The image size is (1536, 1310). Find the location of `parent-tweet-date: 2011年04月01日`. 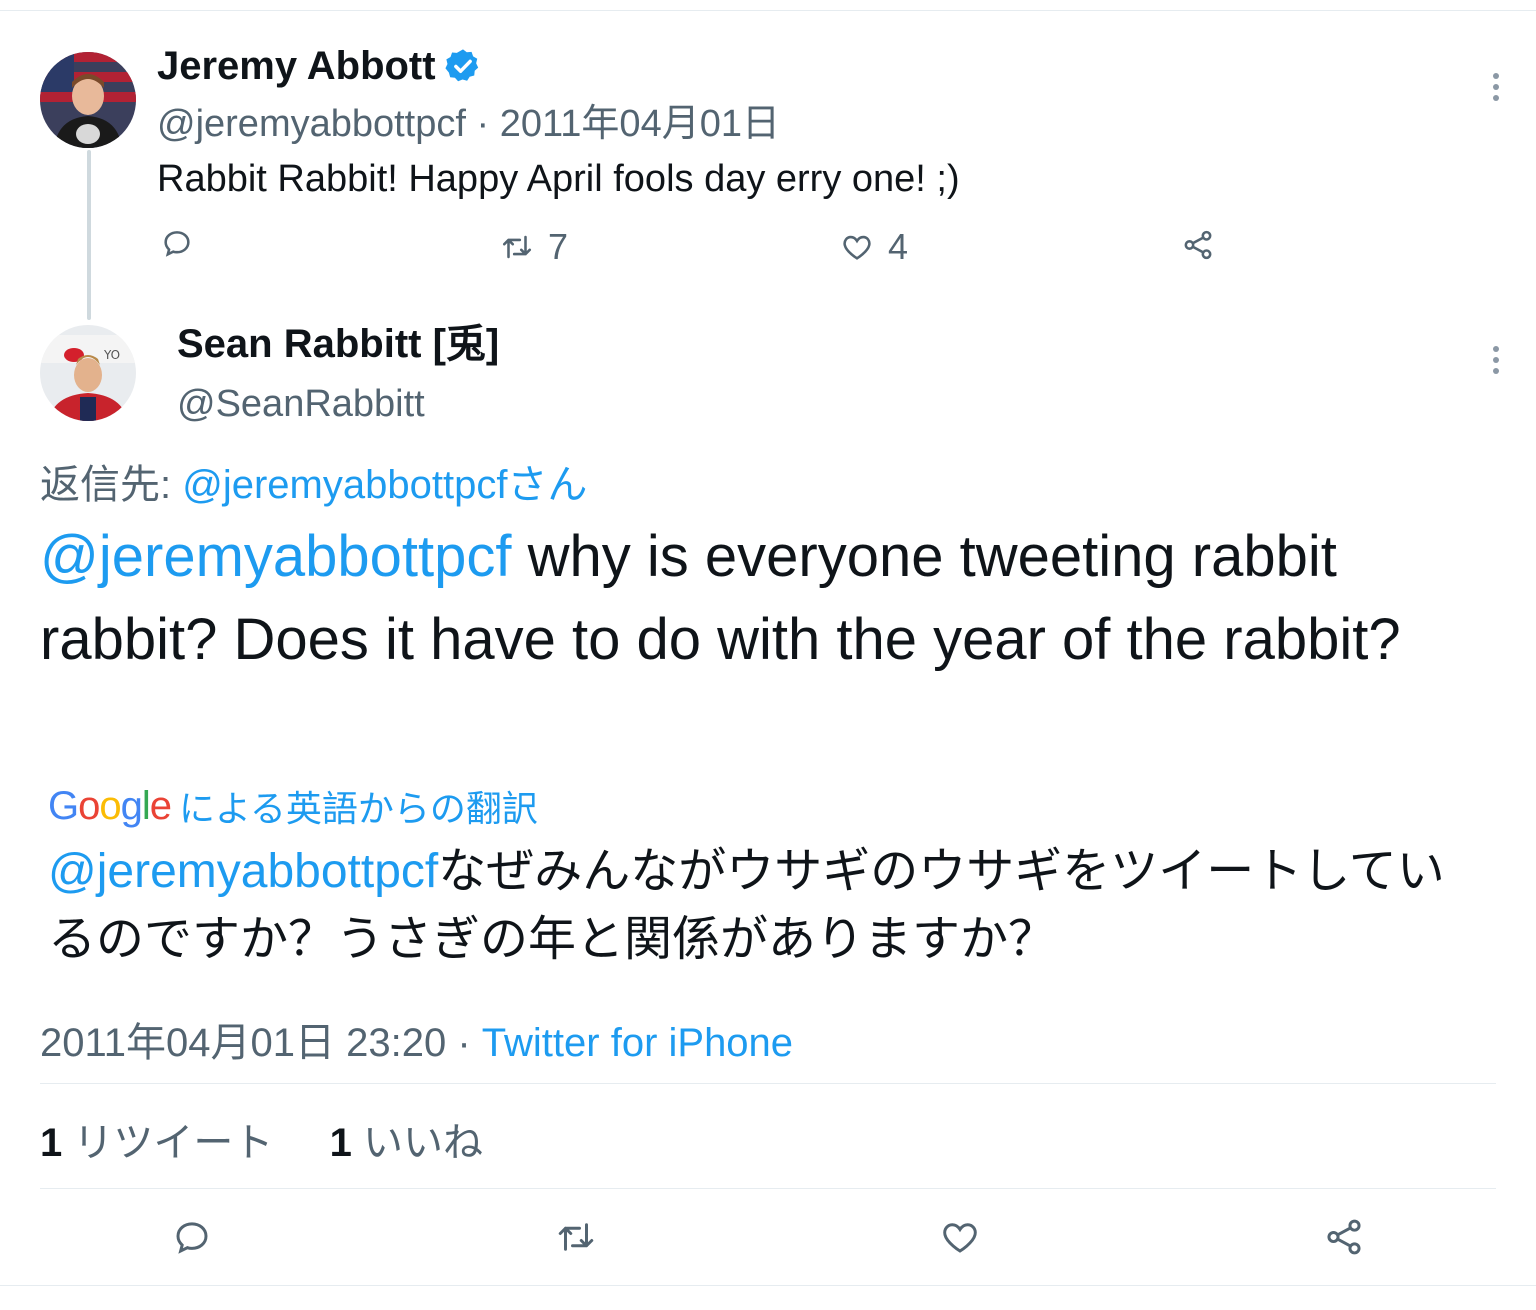

parent-tweet-date: 2011年04月01日 is located at coordinates (640, 124).